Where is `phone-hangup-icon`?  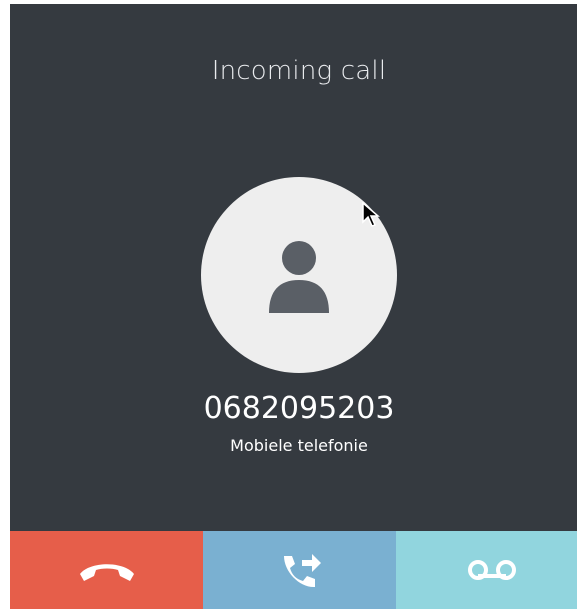
phone-hangup-icon is located at coordinates (106, 572).